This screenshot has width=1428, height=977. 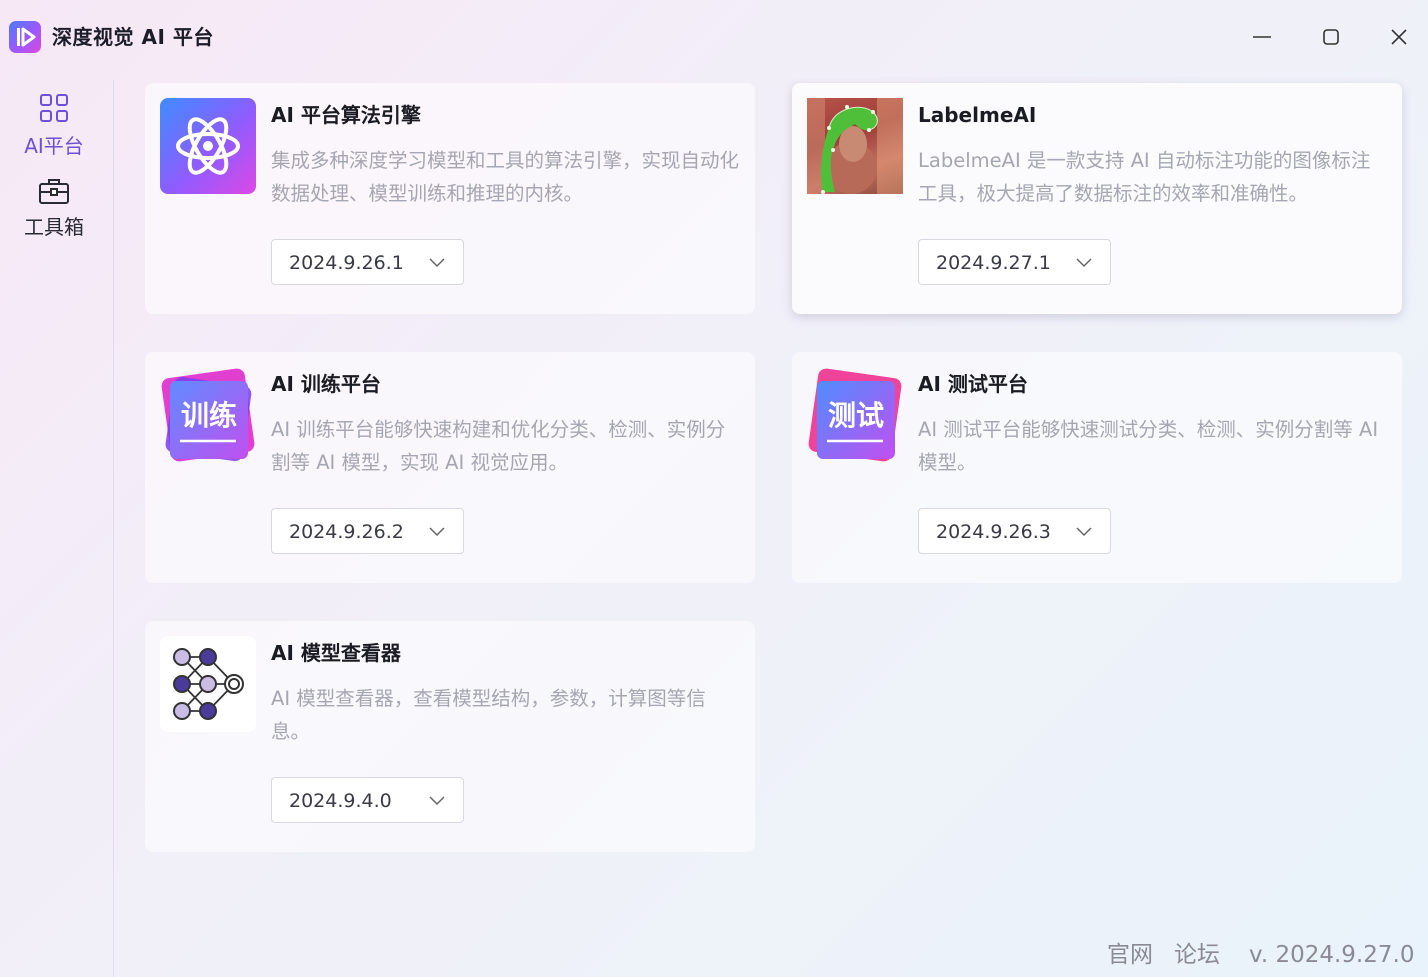 I want to click on labelme-image-icon, so click(x=855, y=146).